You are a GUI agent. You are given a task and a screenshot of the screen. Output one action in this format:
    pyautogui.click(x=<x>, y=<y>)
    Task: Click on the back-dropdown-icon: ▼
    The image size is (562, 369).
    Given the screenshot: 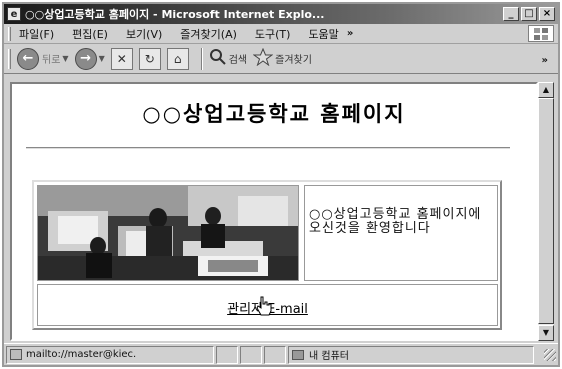 What is the action you would take?
    pyautogui.click(x=65, y=58)
    